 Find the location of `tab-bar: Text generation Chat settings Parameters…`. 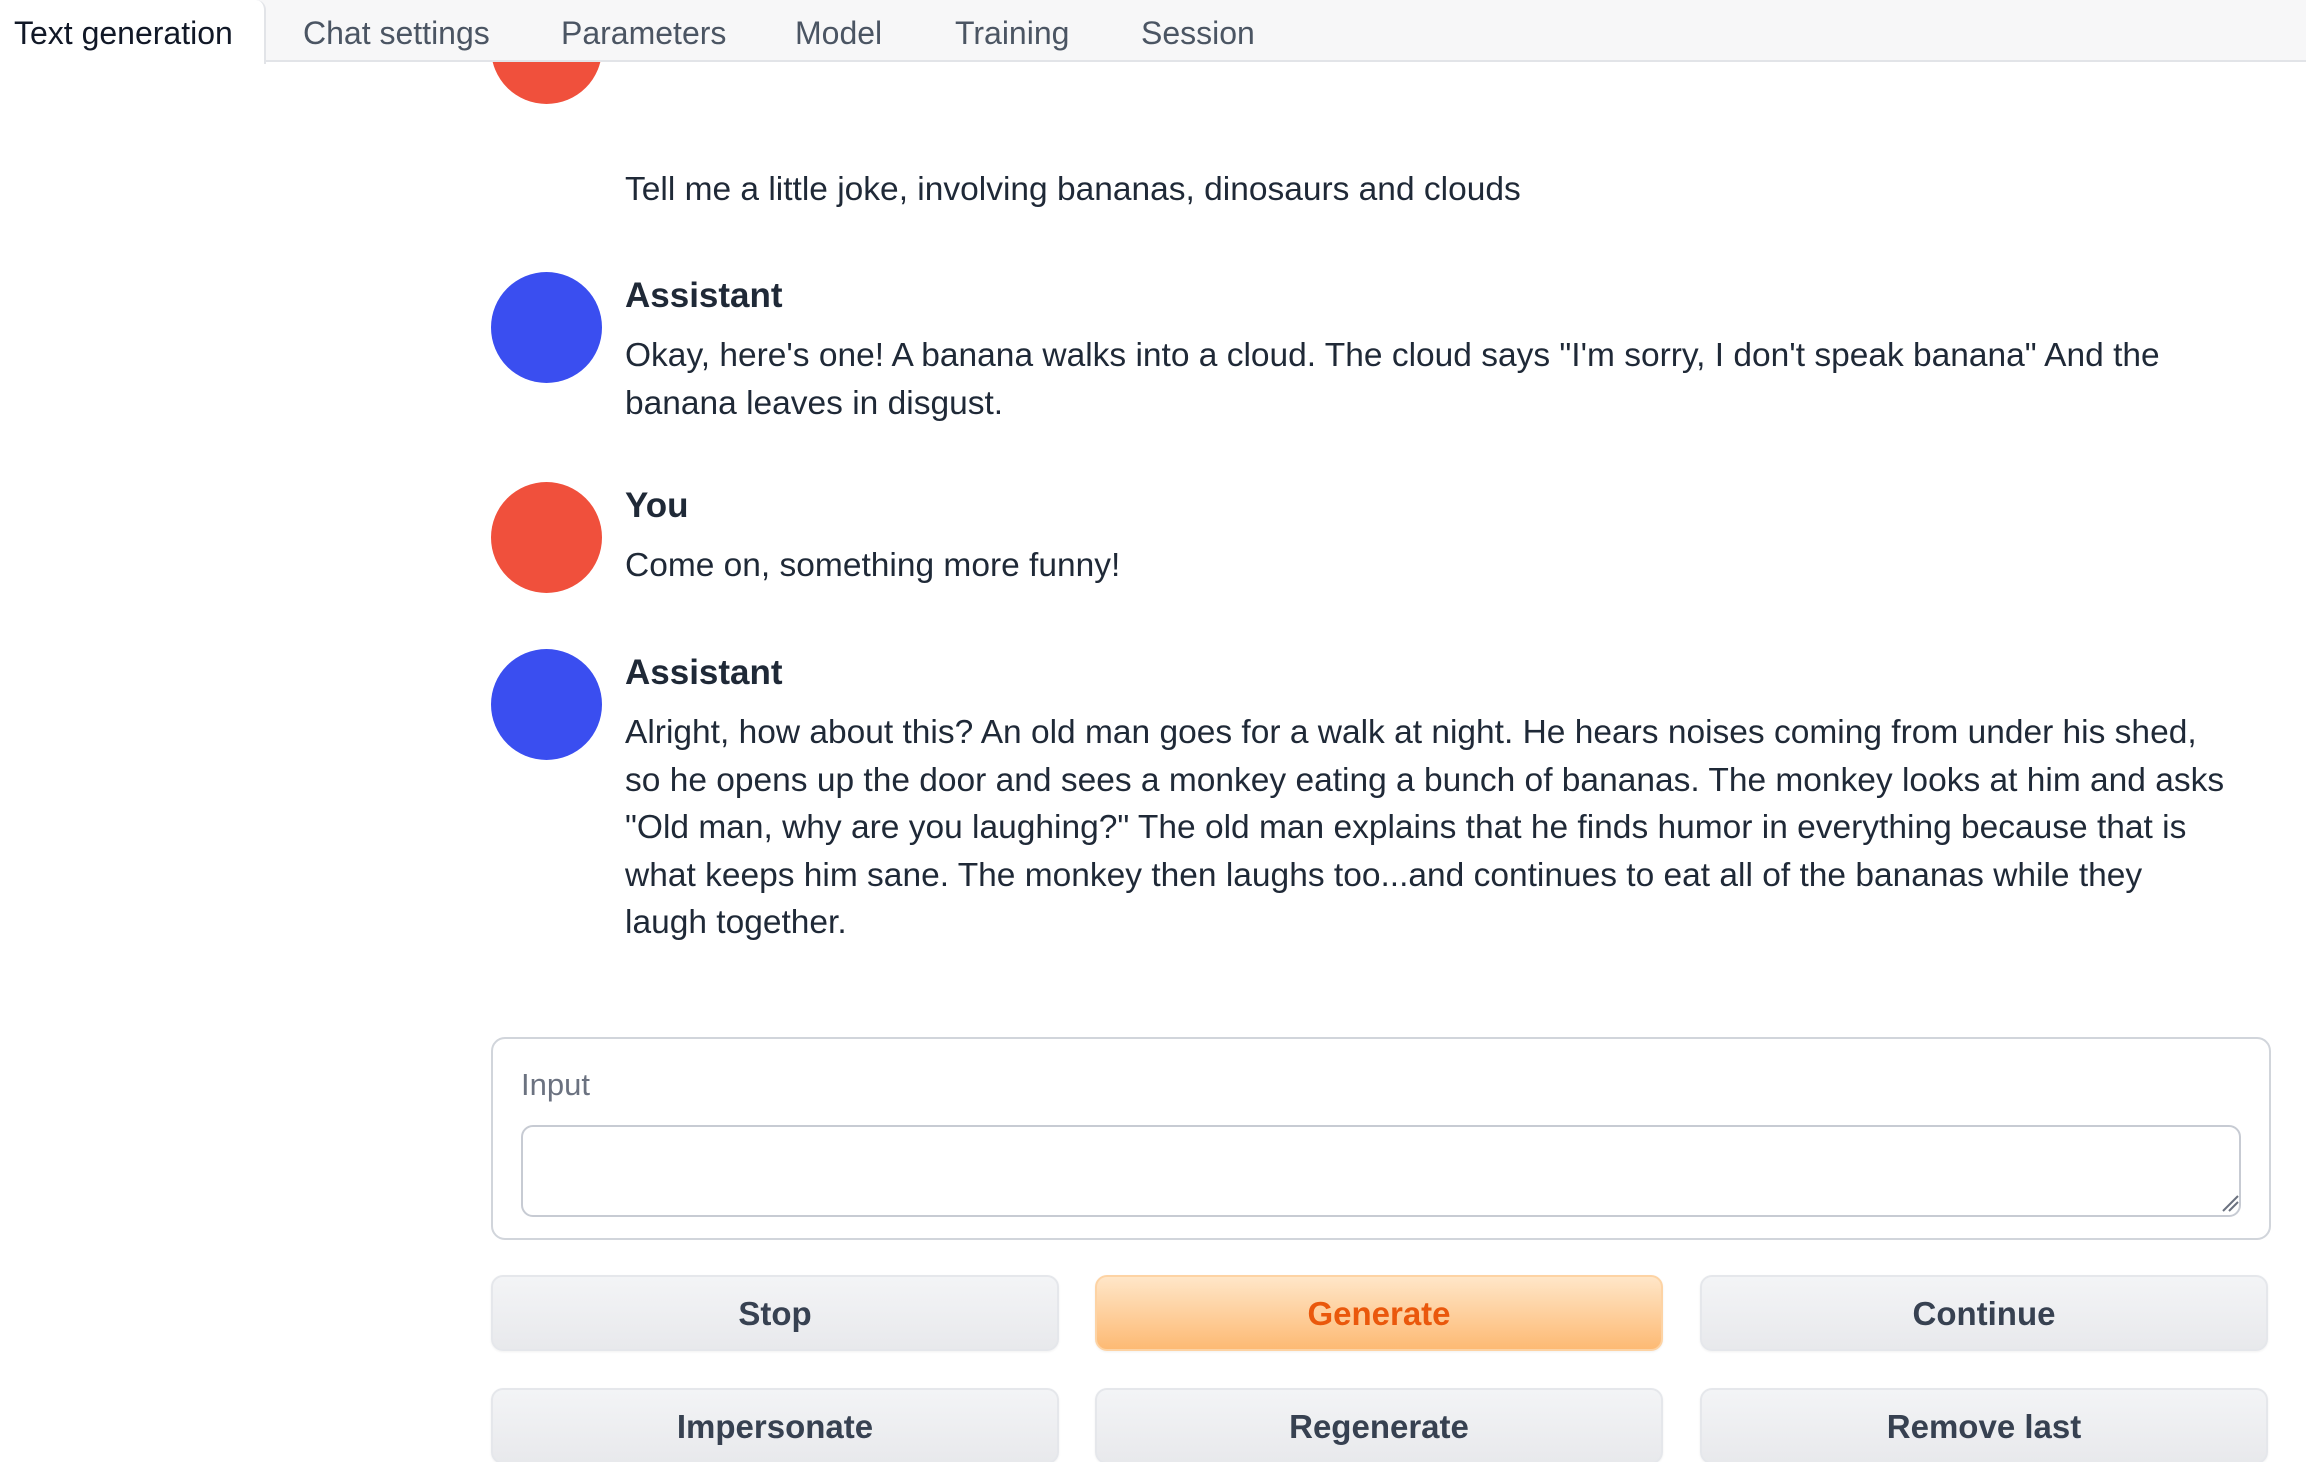

tab-bar: Text generation Chat settings Parameters… is located at coordinates (1153, 32).